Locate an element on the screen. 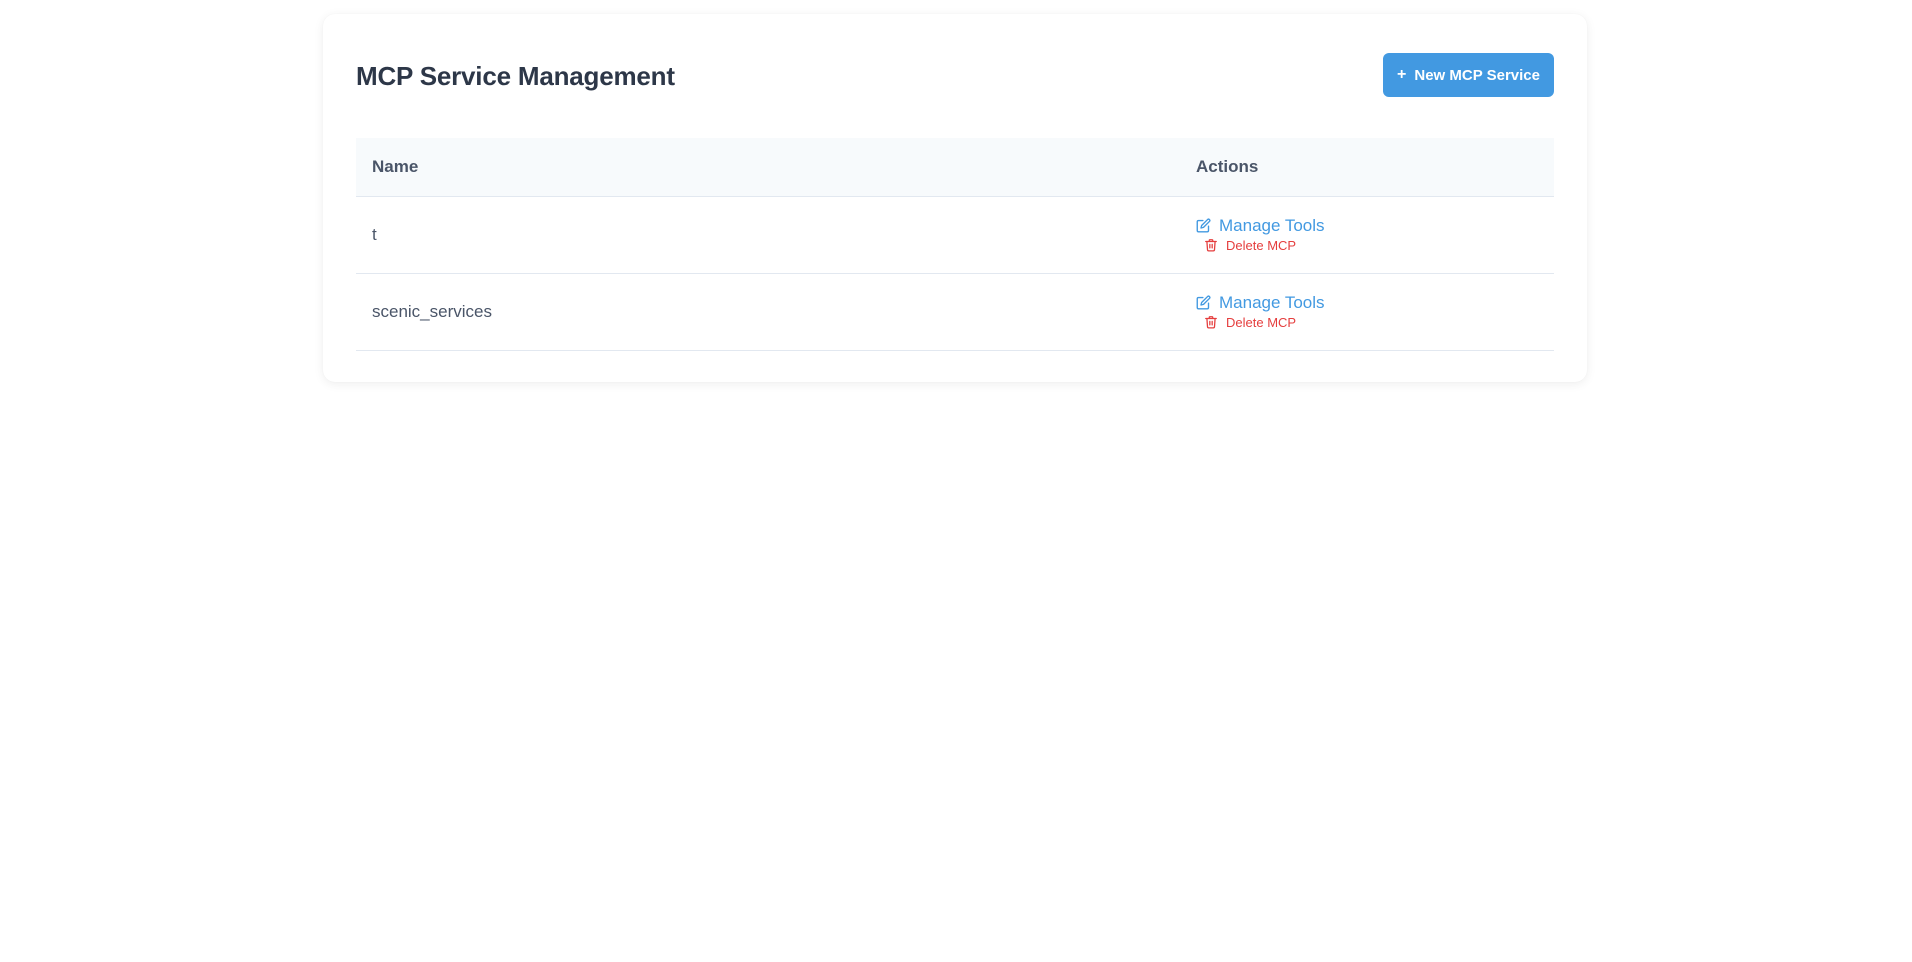  card-header: MCP Service Management + New MCP Service is located at coordinates (955, 75).